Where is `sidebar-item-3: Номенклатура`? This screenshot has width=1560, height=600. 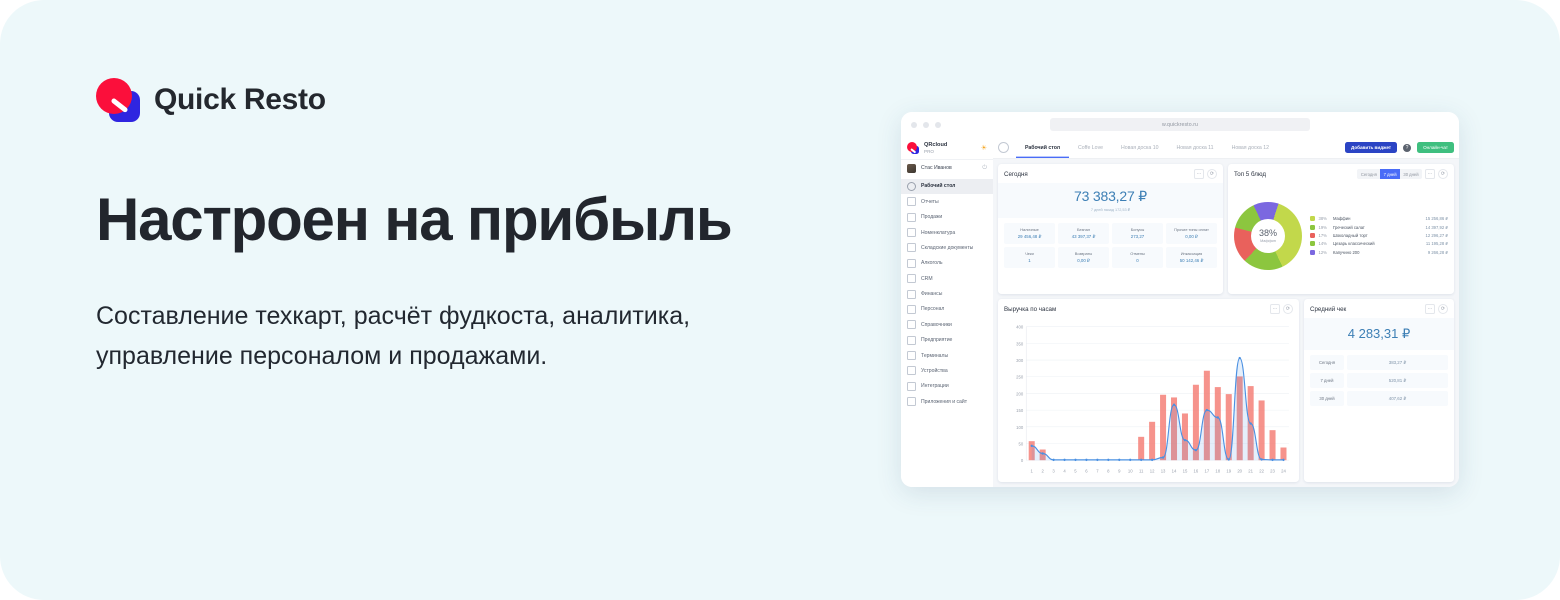 sidebar-item-3: Номенклатура is located at coordinates (947, 232).